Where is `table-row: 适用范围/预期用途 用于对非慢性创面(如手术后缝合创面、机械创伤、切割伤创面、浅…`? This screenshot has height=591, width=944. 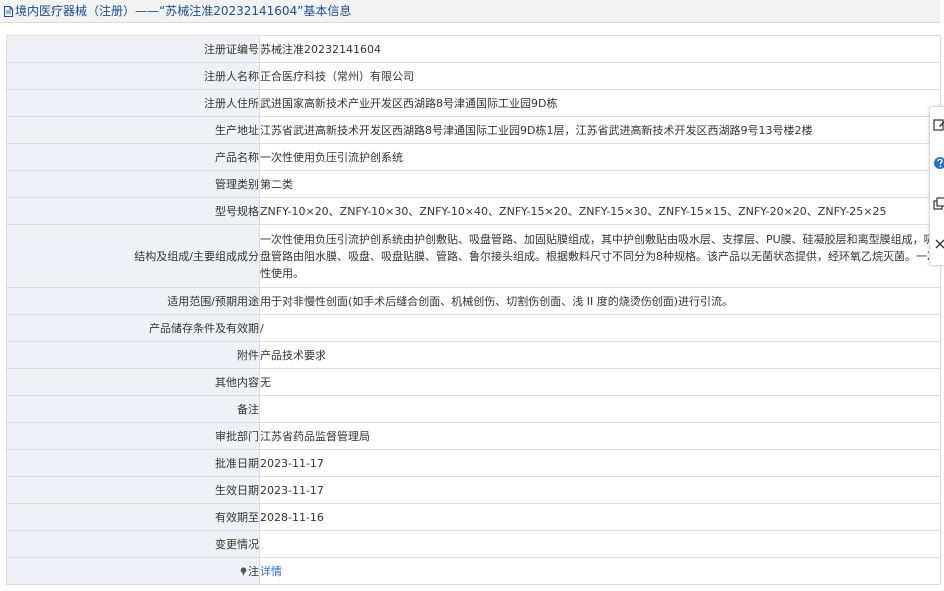 table-row: 适用范围/预期用途 用于对非慢性创面(如手术后缝合创面、机械创伤、切割伤创面、浅… is located at coordinates (473, 301).